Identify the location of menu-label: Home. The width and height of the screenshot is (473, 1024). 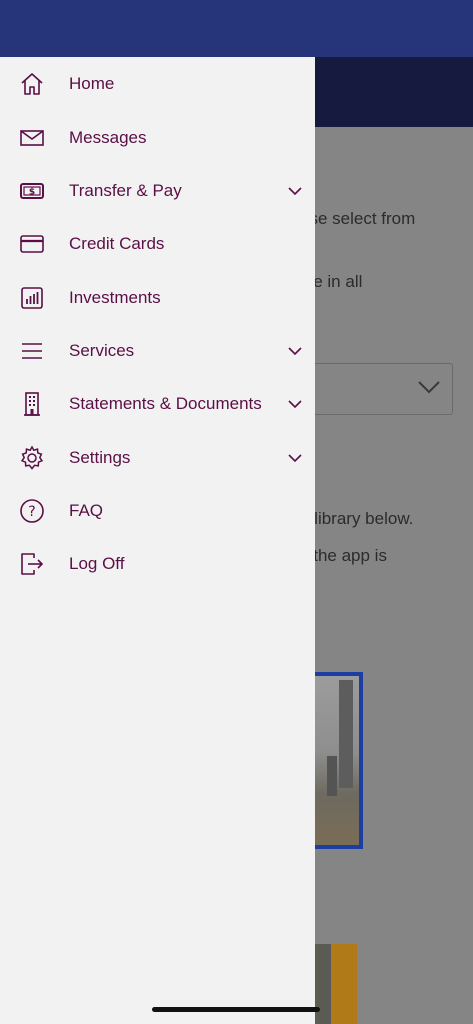
(92, 83).